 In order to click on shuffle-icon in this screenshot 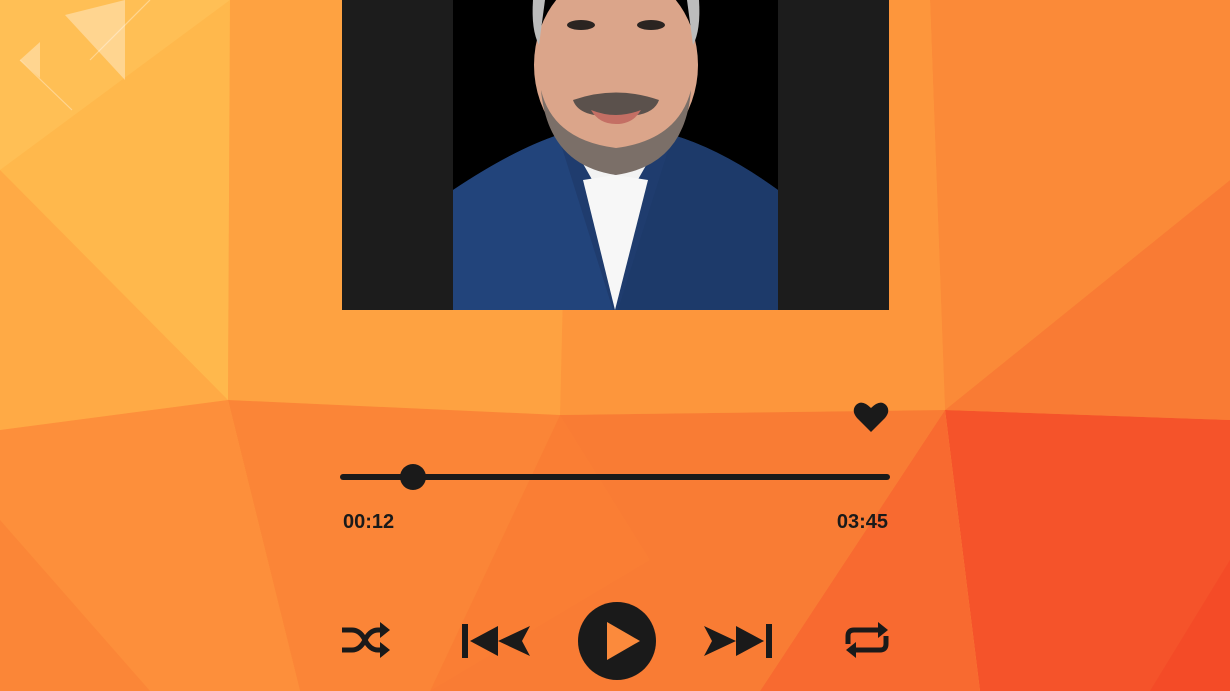, I will do `click(366, 640)`.